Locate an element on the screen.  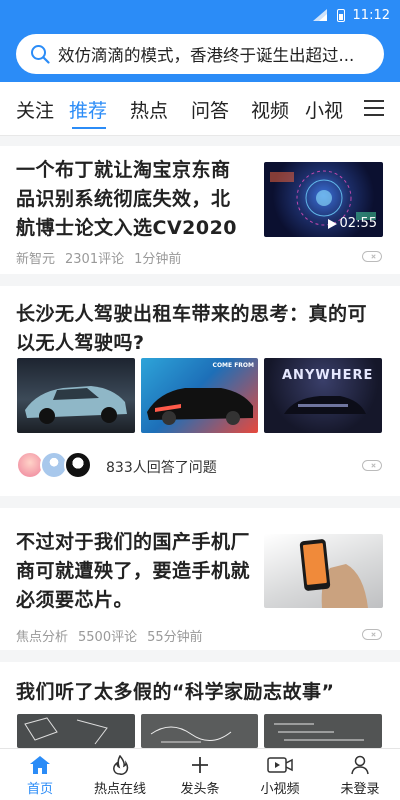
publish-time: 1分钟前 is located at coordinates (158, 259).